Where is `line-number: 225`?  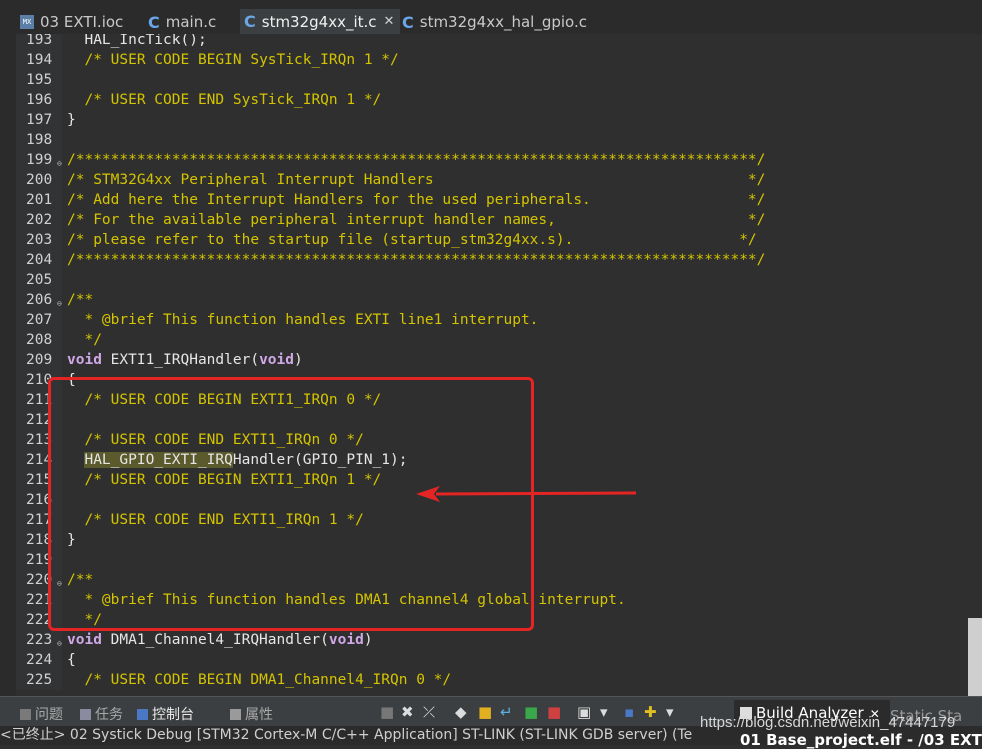
line-number: 225 is located at coordinates (39, 680).